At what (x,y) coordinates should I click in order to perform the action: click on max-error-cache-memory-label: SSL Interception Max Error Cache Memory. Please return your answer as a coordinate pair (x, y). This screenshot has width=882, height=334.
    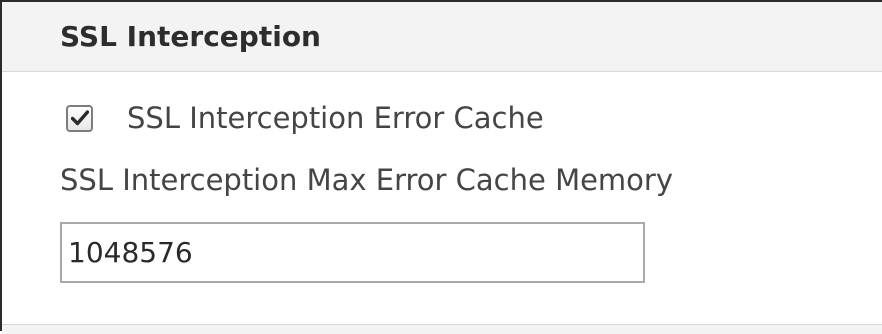
    Looking at the image, I should click on (367, 180).